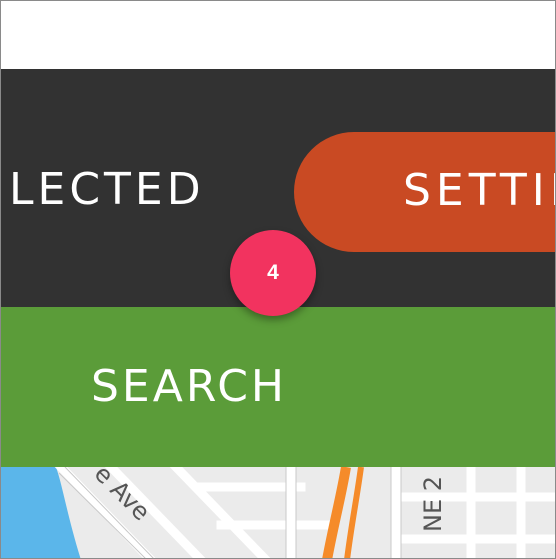 The height and width of the screenshot is (559, 556). Describe the element at coordinates (433, 504) in the screenshot. I see `street-label-ne: NE 2` at that location.